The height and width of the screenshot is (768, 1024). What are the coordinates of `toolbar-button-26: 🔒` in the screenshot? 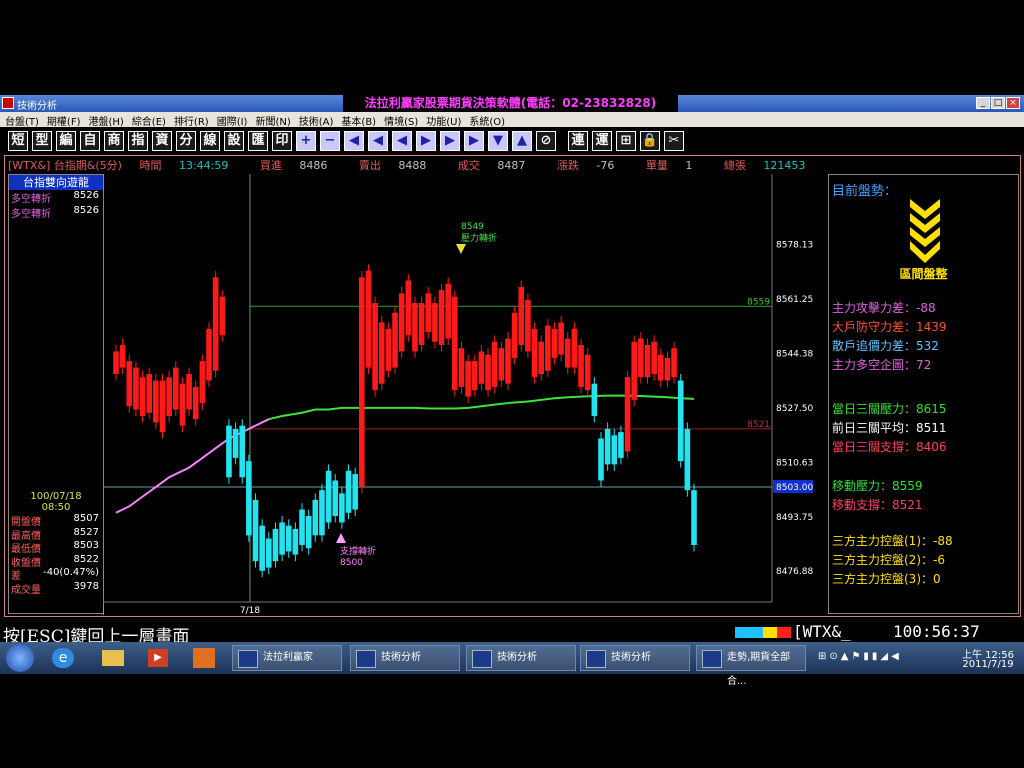 It's located at (650, 141).